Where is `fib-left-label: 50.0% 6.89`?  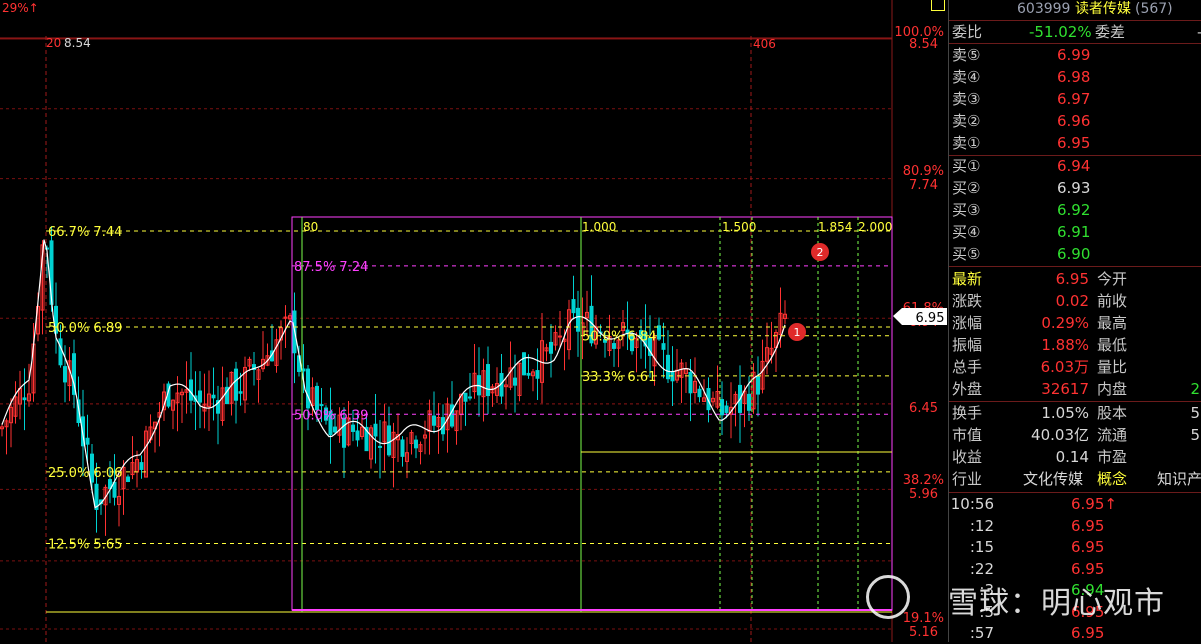 fib-left-label: 50.0% 6.89 is located at coordinates (85, 328).